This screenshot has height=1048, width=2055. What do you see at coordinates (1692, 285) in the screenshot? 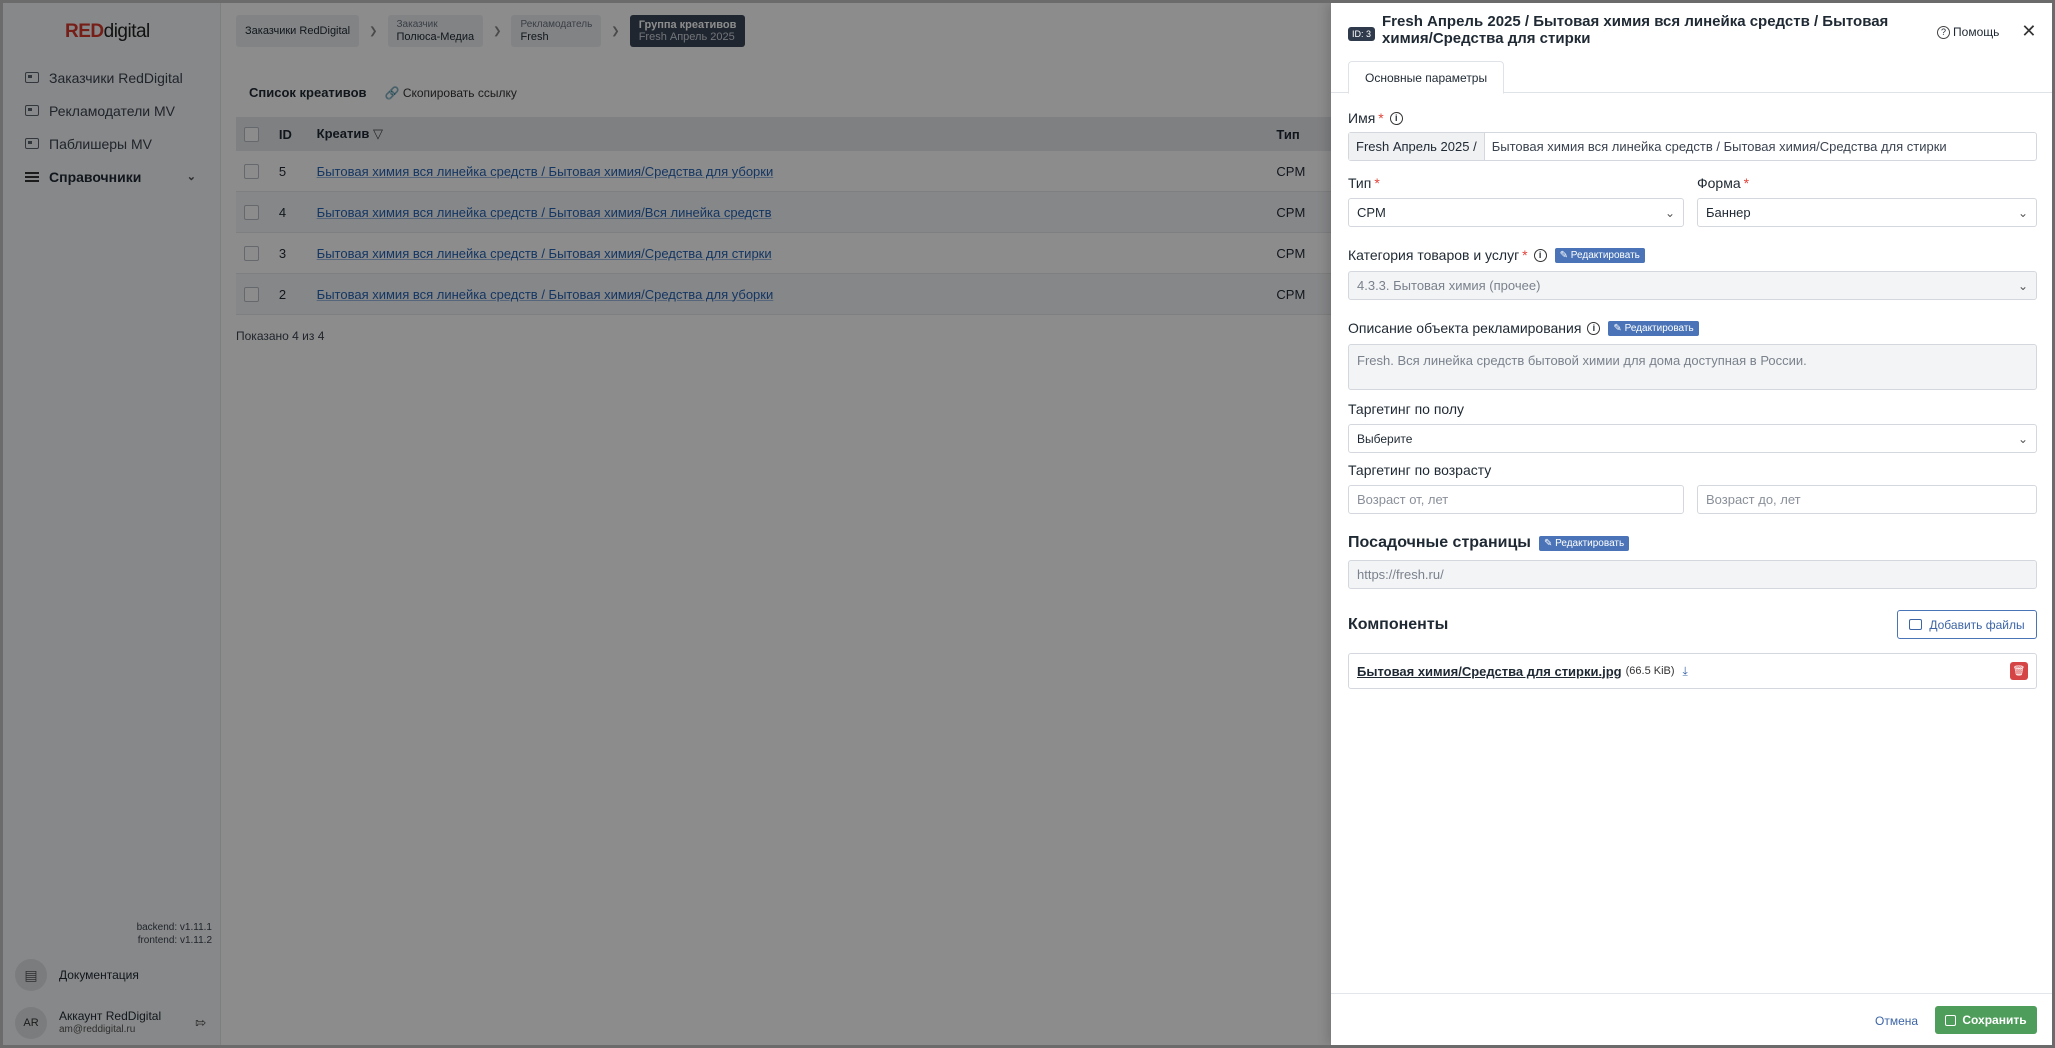
I see `category-select: 4.3.3. Бытовая химия (прочее) ⌄` at bounding box center [1692, 285].